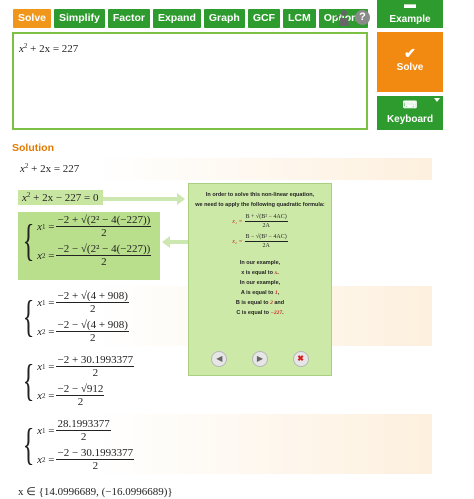 This screenshot has width=474, height=499. I want to click on tab-factor: Factor, so click(128, 18).